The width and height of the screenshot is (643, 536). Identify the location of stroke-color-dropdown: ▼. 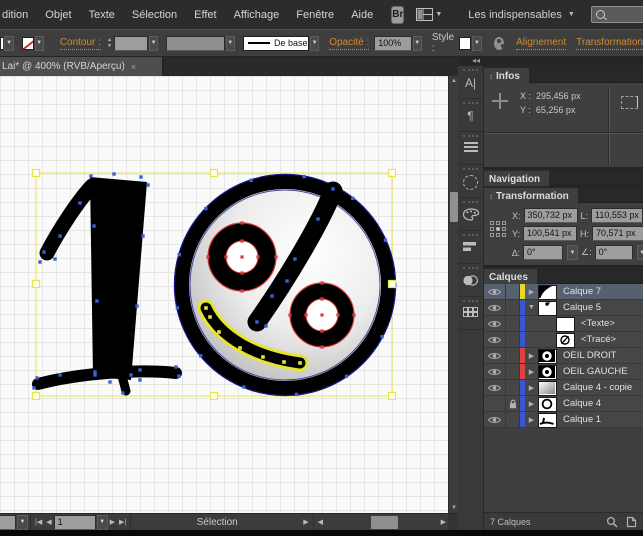
(39, 43).